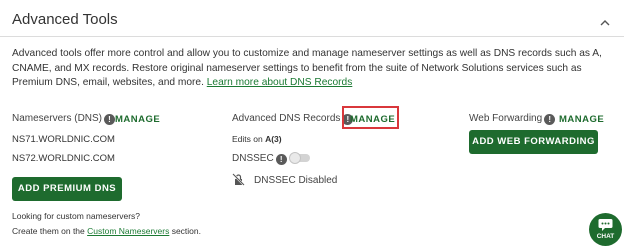  What do you see at coordinates (605, 236) in the screenshot?
I see `chat-label: CHAT` at bounding box center [605, 236].